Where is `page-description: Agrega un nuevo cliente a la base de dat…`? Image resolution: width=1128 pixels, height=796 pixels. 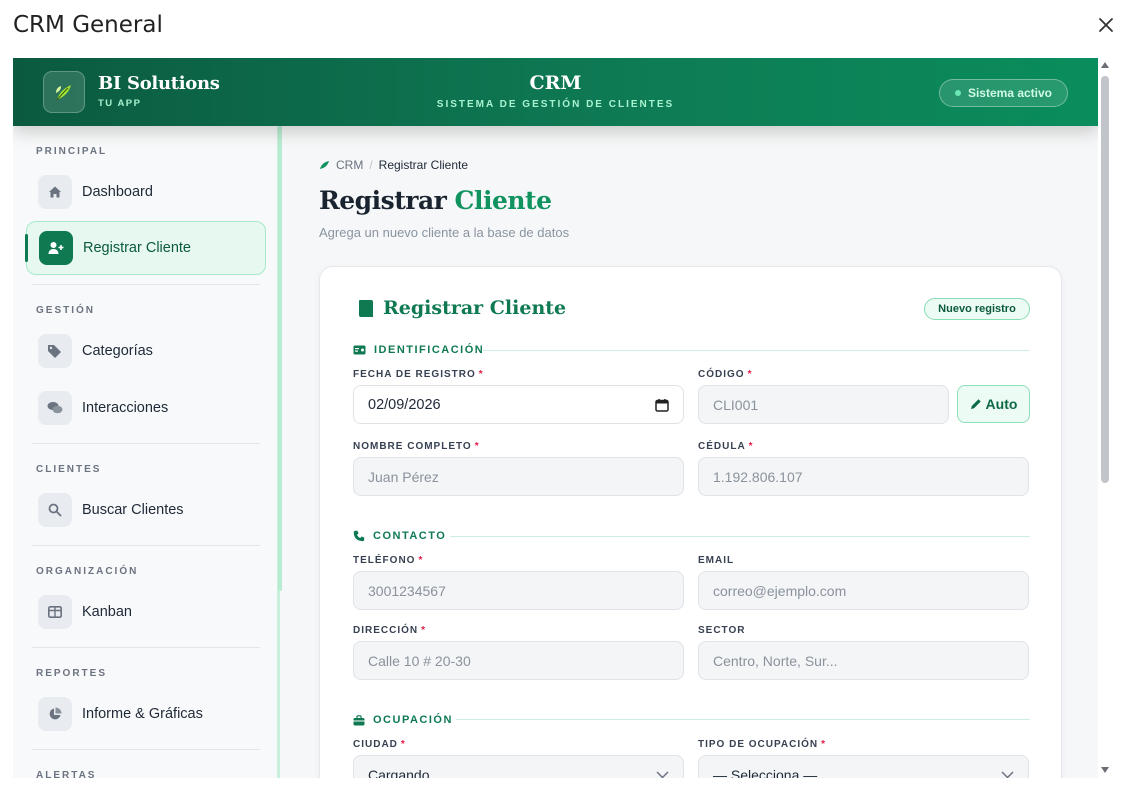 page-description: Agrega un nuevo cliente a la base de dat… is located at coordinates (444, 232).